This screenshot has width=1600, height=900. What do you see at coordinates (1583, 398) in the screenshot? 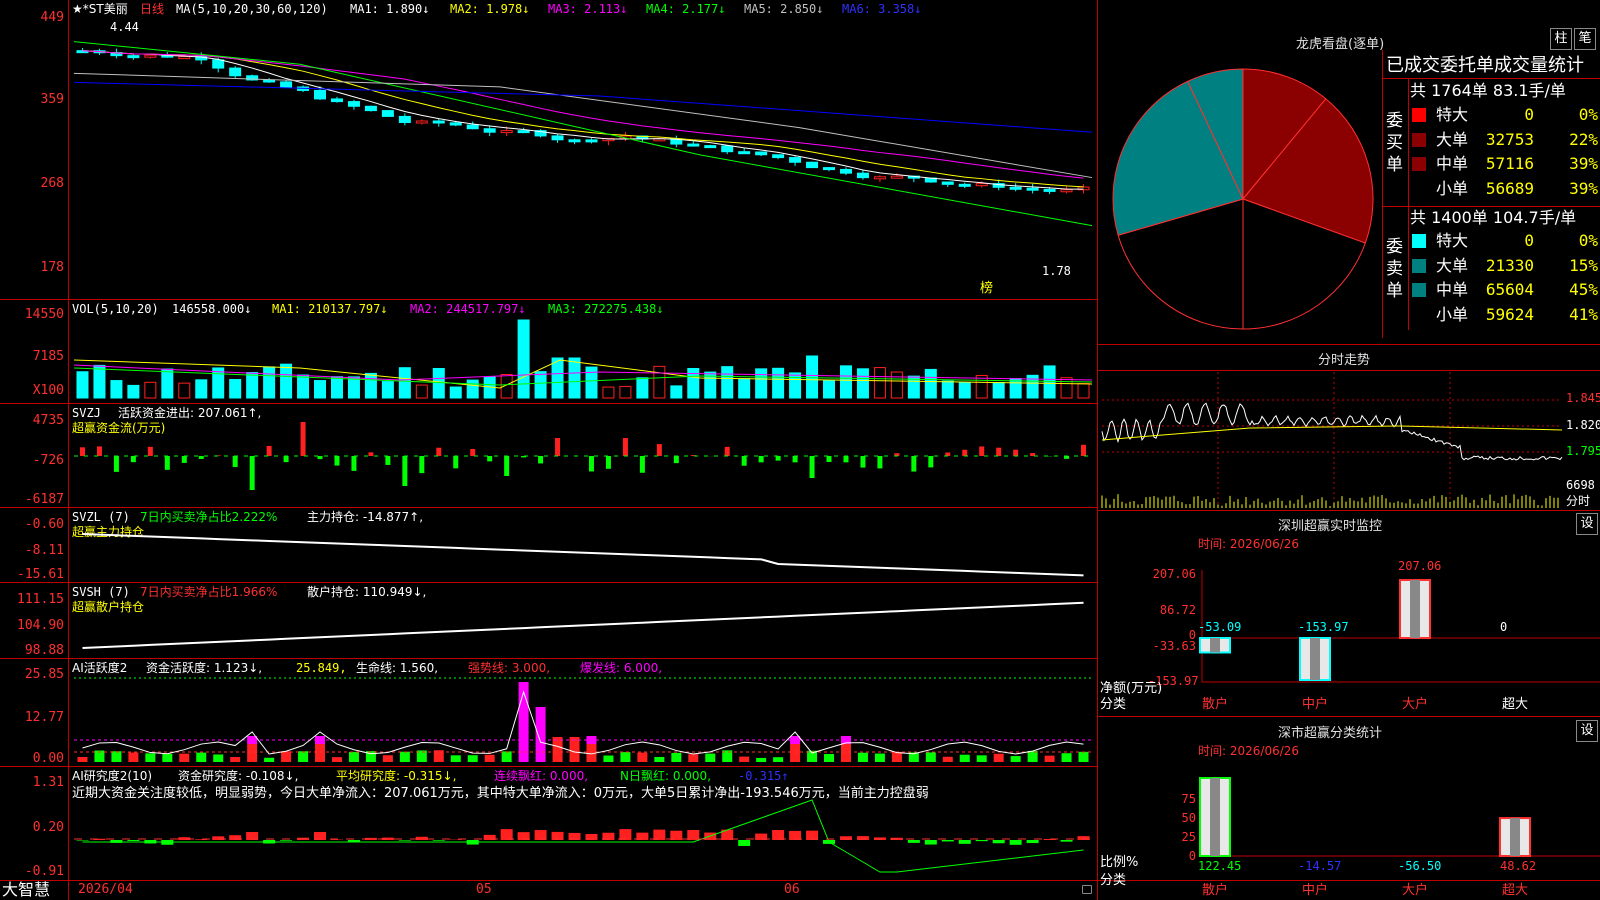
I see `fenshi-y-tick-1: 1.845` at bounding box center [1583, 398].